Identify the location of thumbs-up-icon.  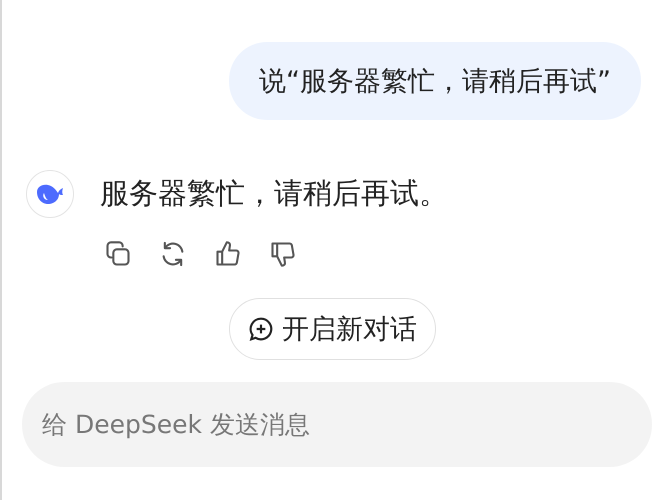
(228, 254).